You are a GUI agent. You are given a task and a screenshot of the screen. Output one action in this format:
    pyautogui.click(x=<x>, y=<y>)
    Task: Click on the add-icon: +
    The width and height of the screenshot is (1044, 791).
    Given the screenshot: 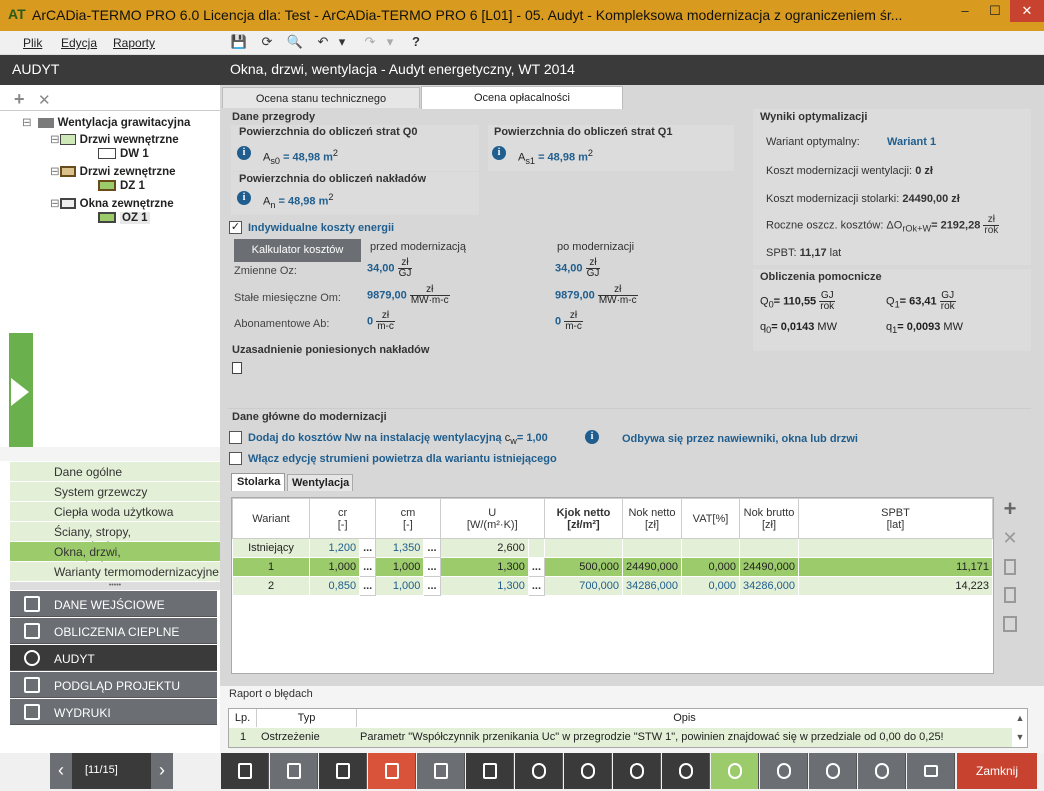 What is the action you would take?
    pyautogui.click(x=19, y=99)
    